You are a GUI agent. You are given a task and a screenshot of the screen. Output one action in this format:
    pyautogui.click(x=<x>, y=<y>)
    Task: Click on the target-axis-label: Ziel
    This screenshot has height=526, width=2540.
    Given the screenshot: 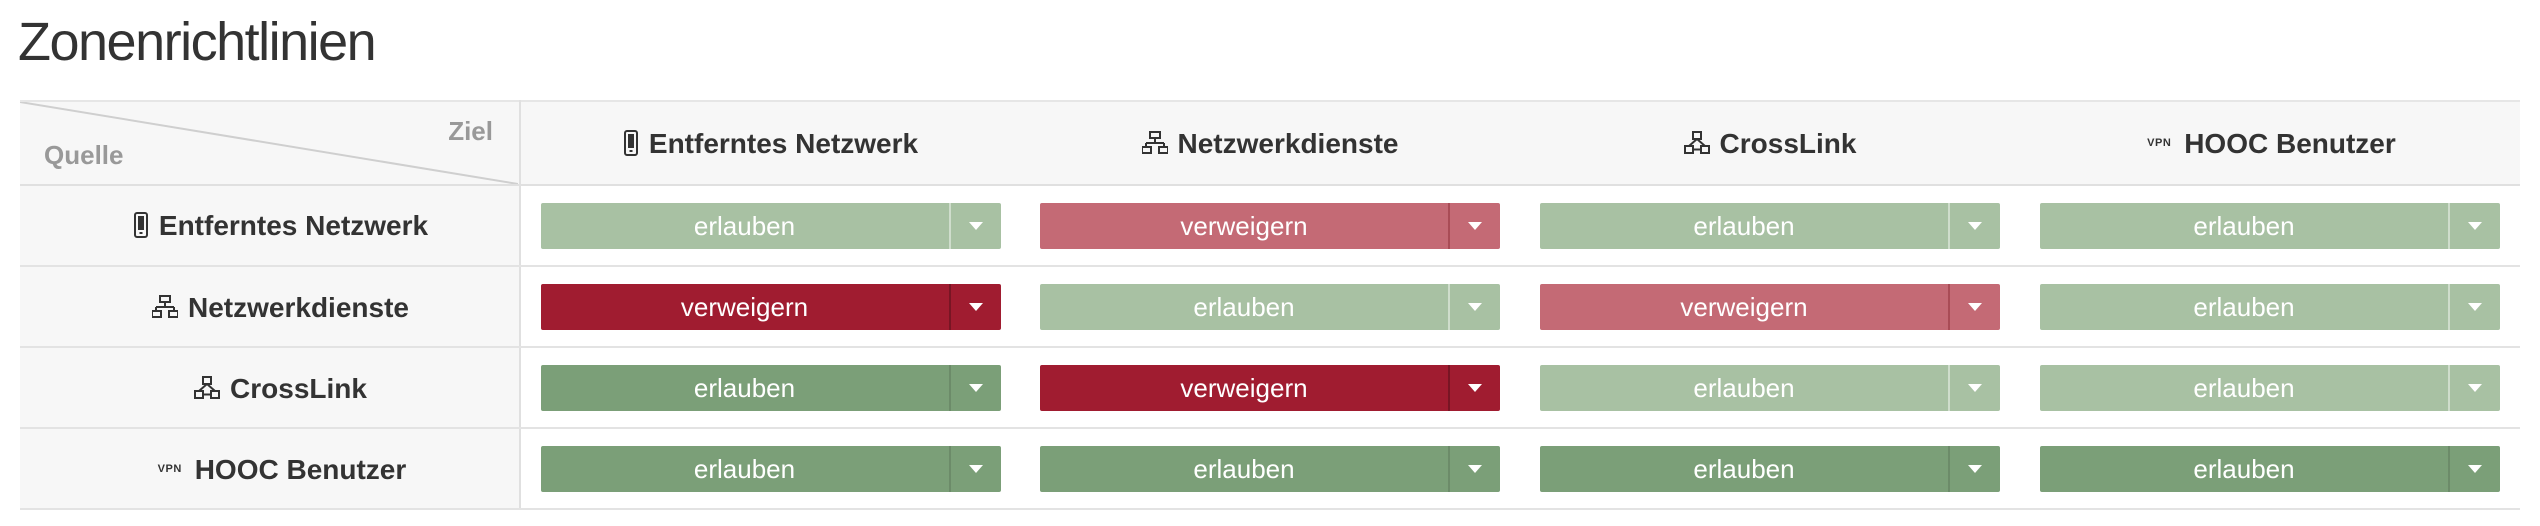 What is the action you would take?
    pyautogui.click(x=470, y=131)
    